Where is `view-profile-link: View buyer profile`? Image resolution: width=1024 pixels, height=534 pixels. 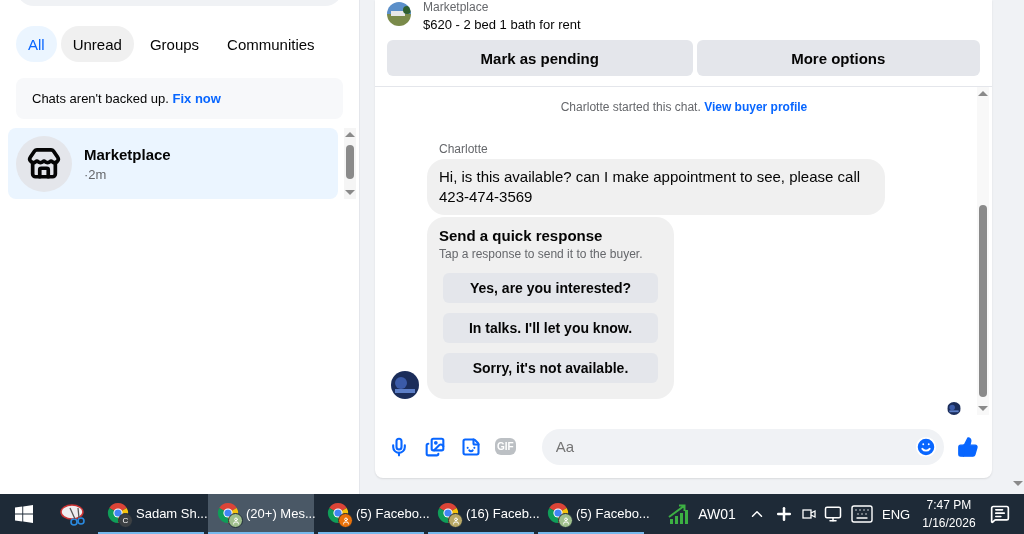 view-profile-link: View buyer profile is located at coordinates (756, 107).